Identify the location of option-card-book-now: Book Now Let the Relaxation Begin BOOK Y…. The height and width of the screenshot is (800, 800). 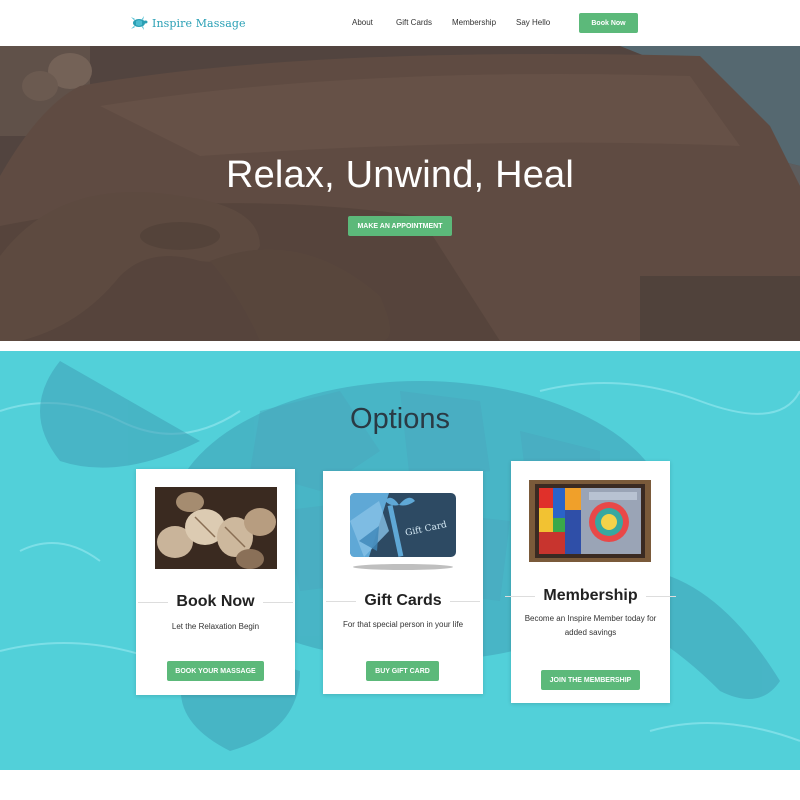
(215, 582).